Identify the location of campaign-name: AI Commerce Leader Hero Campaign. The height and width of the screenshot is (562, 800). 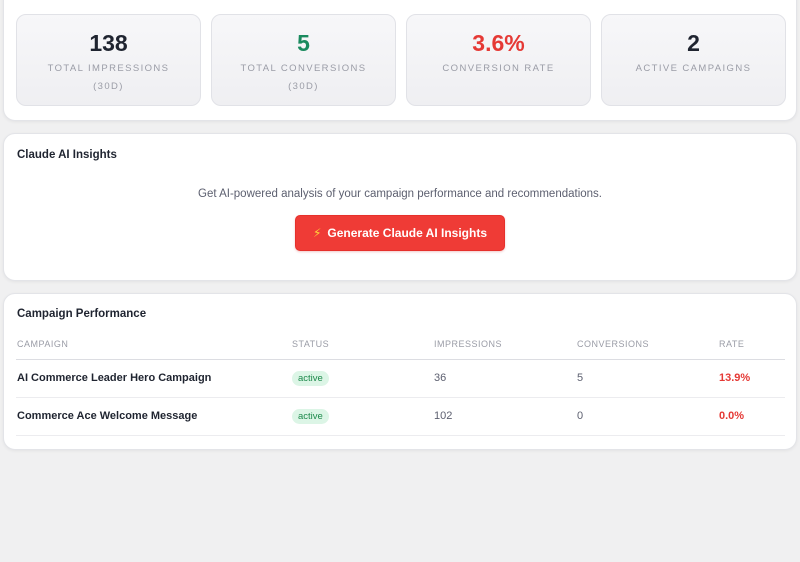
(114, 378).